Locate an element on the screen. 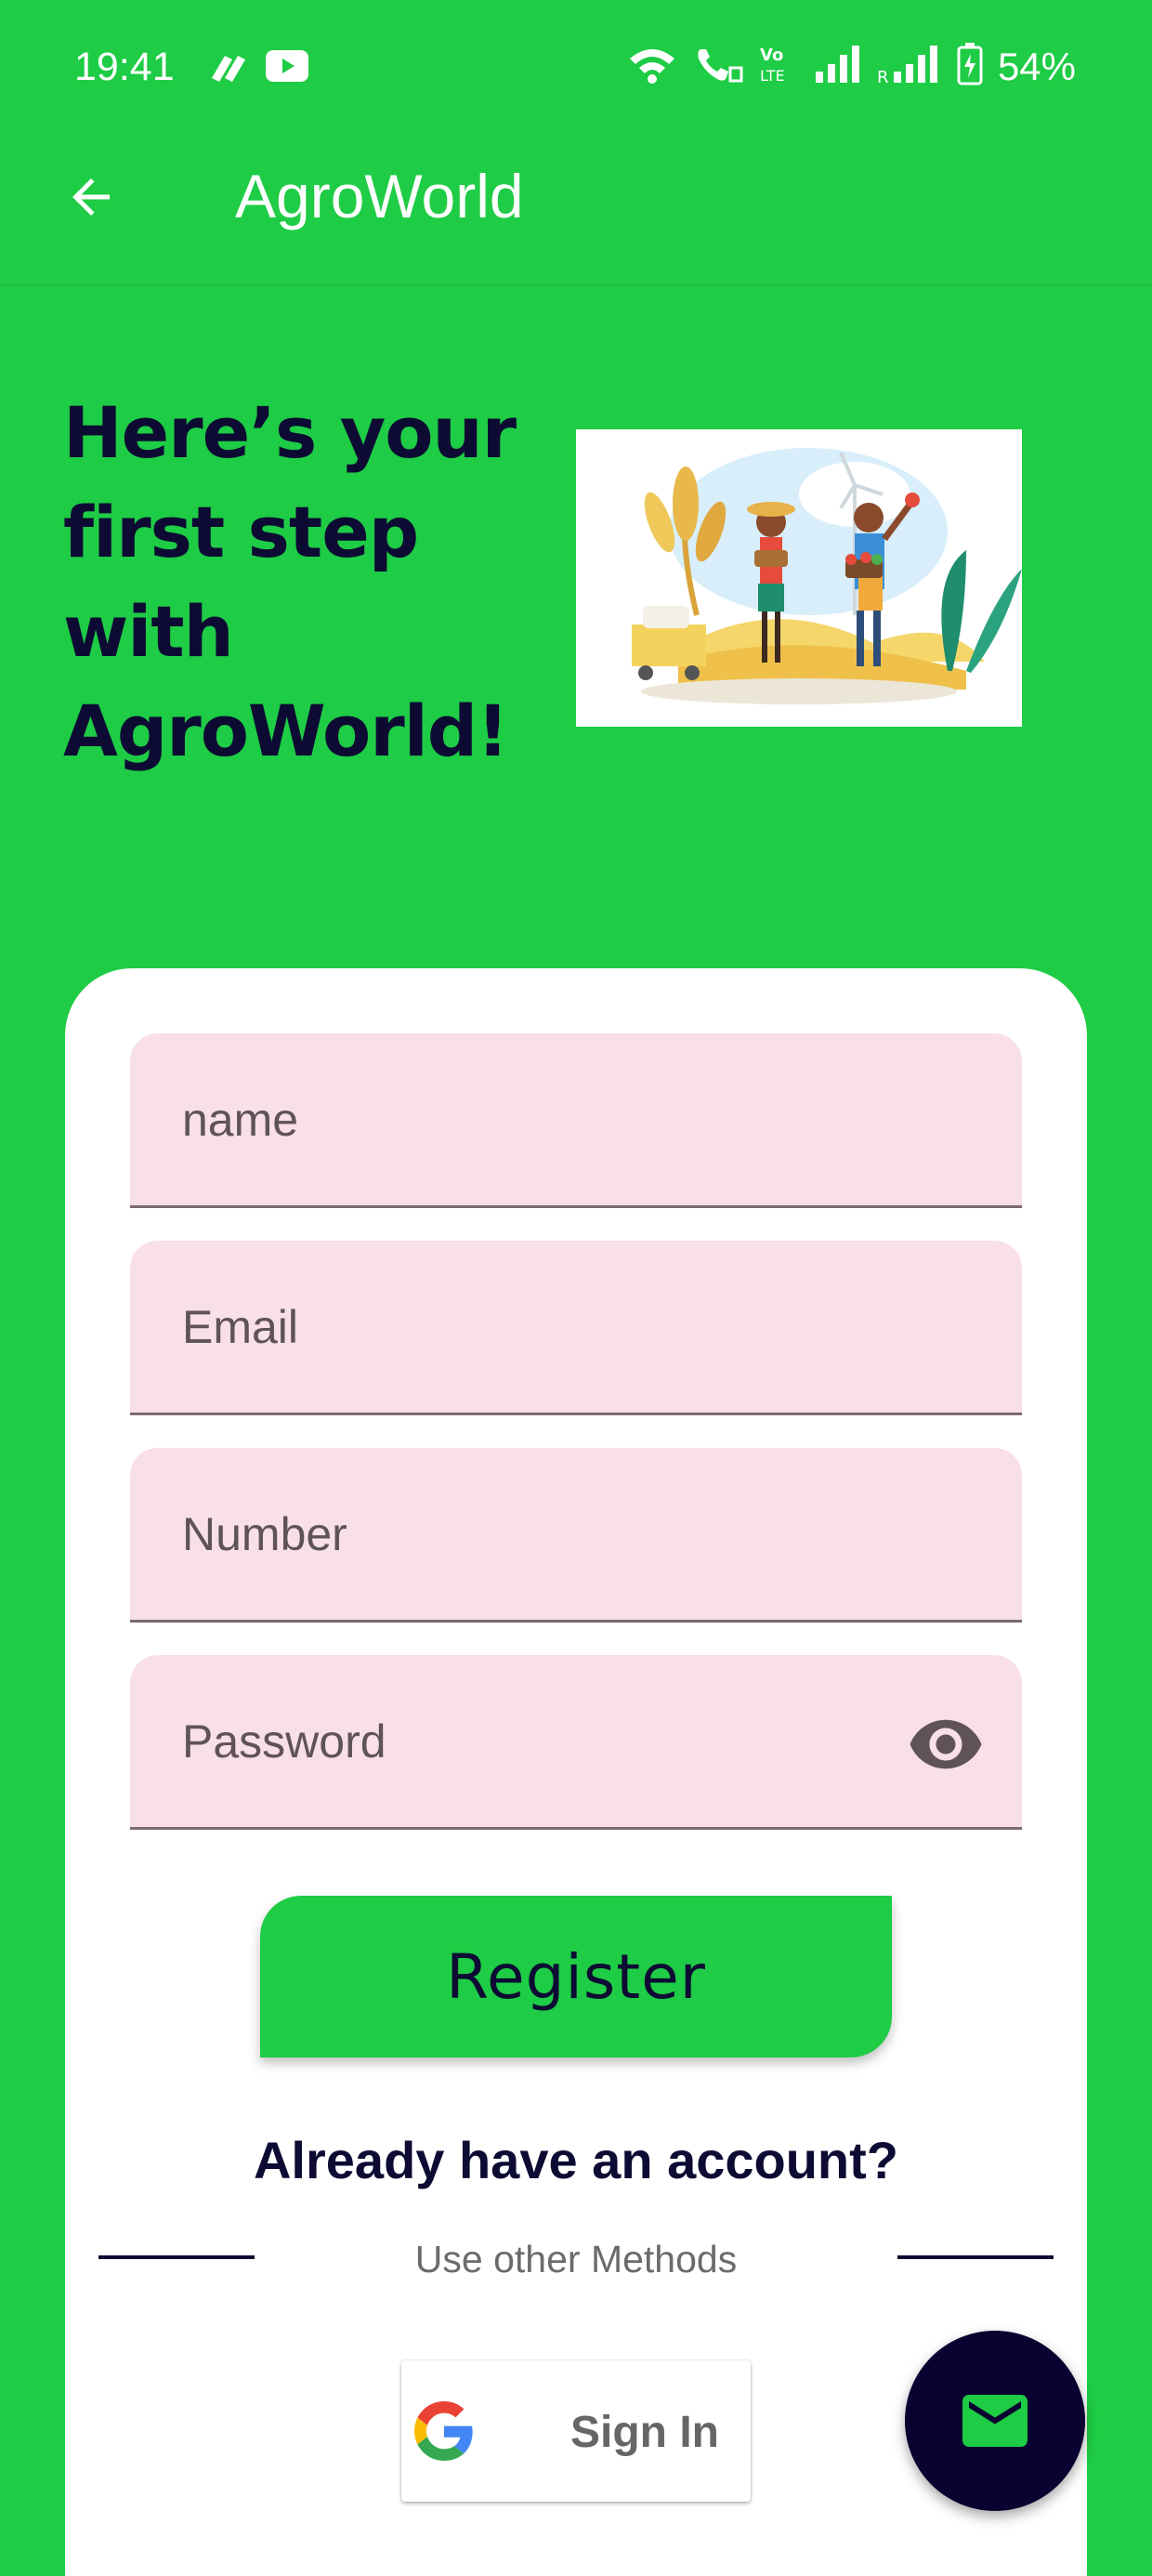  app-notification-icon is located at coordinates (227, 71).